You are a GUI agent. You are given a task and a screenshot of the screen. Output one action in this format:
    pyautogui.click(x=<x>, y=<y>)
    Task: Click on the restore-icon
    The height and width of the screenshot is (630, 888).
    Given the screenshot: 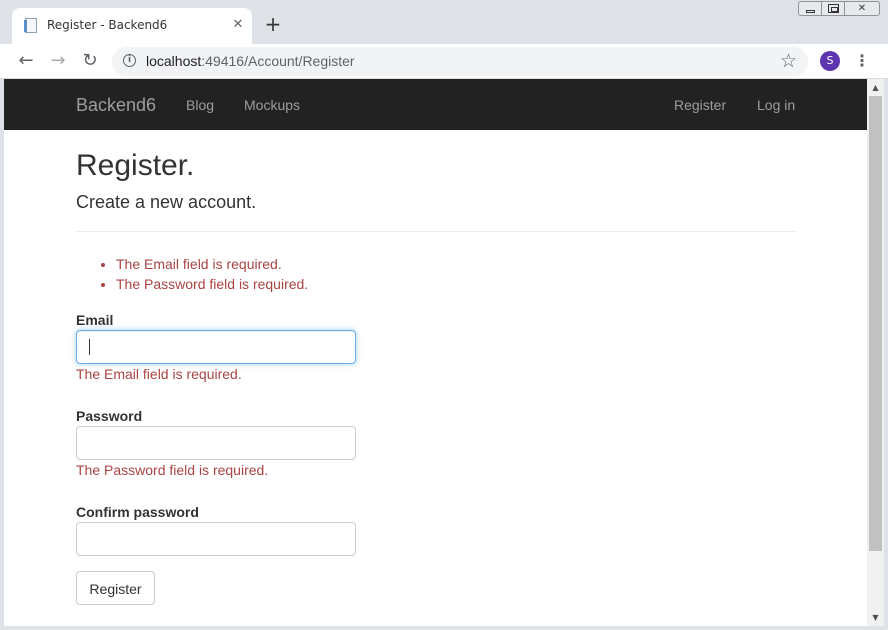 What is the action you would take?
    pyautogui.click(x=833, y=8)
    